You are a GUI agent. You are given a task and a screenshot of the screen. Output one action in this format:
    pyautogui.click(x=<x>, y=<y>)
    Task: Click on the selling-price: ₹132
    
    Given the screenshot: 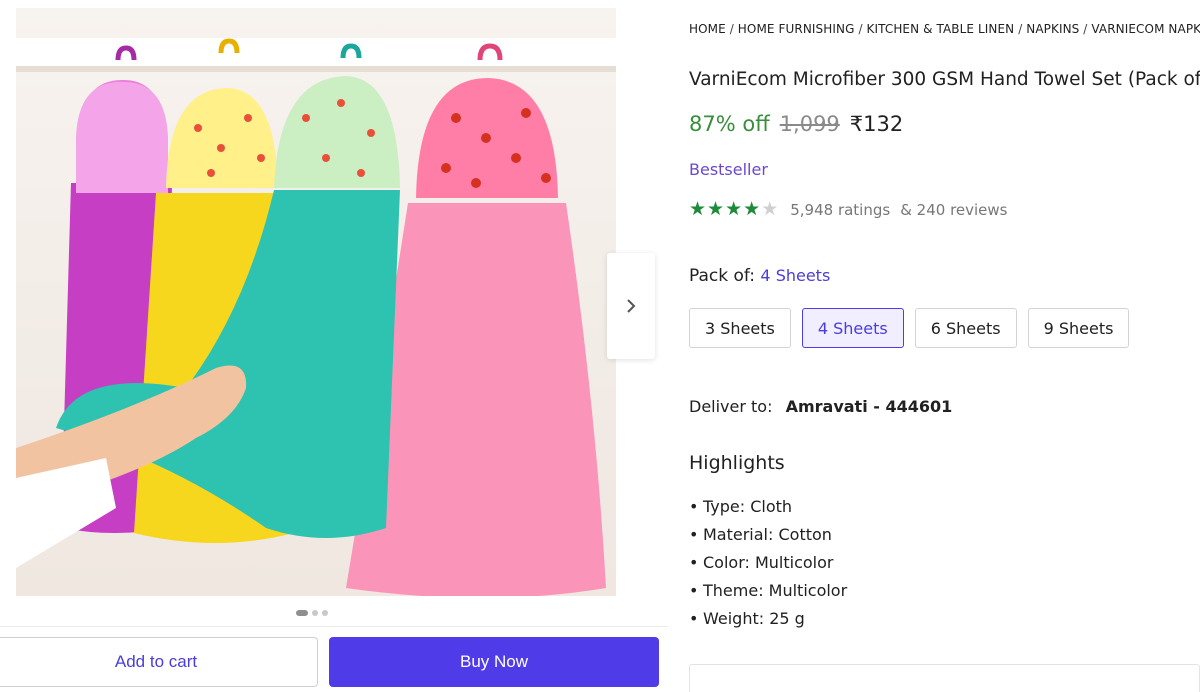 What is the action you would take?
    pyautogui.click(x=876, y=124)
    